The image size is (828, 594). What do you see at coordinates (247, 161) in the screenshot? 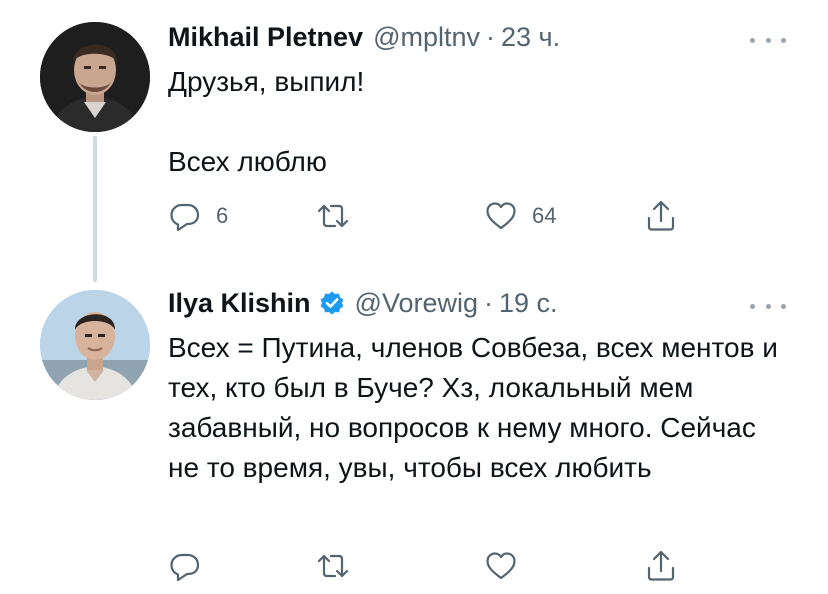
I see `tweet-paragraph: Всех люблю` at bounding box center [247, 161].